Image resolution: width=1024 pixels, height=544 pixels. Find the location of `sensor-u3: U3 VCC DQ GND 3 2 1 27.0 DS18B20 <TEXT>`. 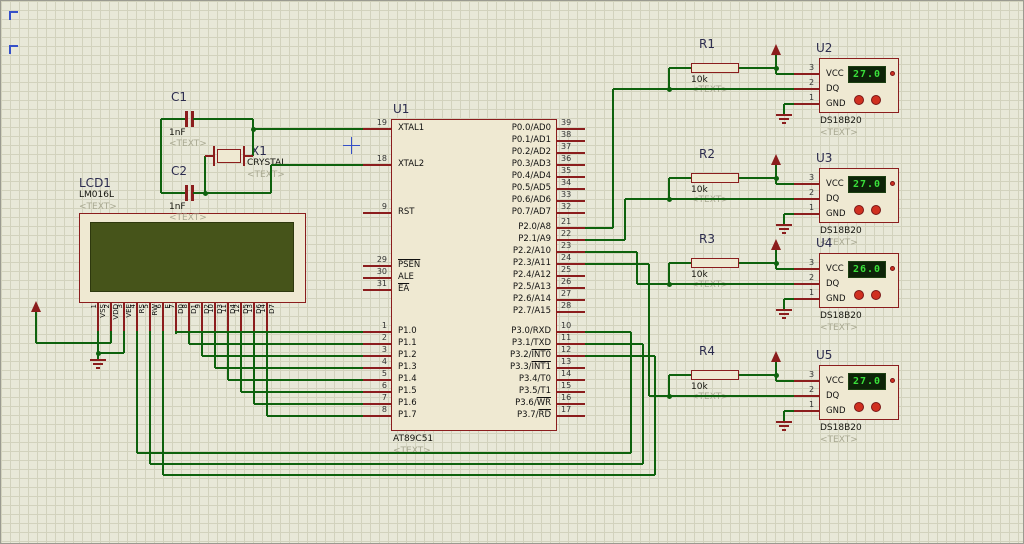

sensor-u3: U3 VCC DQ GND 3 2 1 27.0 DS18B20 <TEXT> is located at coordinates (854, 199).